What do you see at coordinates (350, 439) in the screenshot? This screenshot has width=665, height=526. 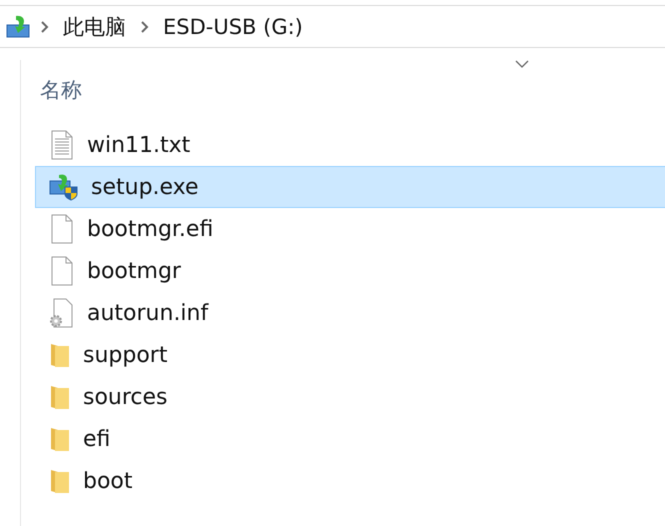 I see `file-row: efi` at bounding box center [350, 439].